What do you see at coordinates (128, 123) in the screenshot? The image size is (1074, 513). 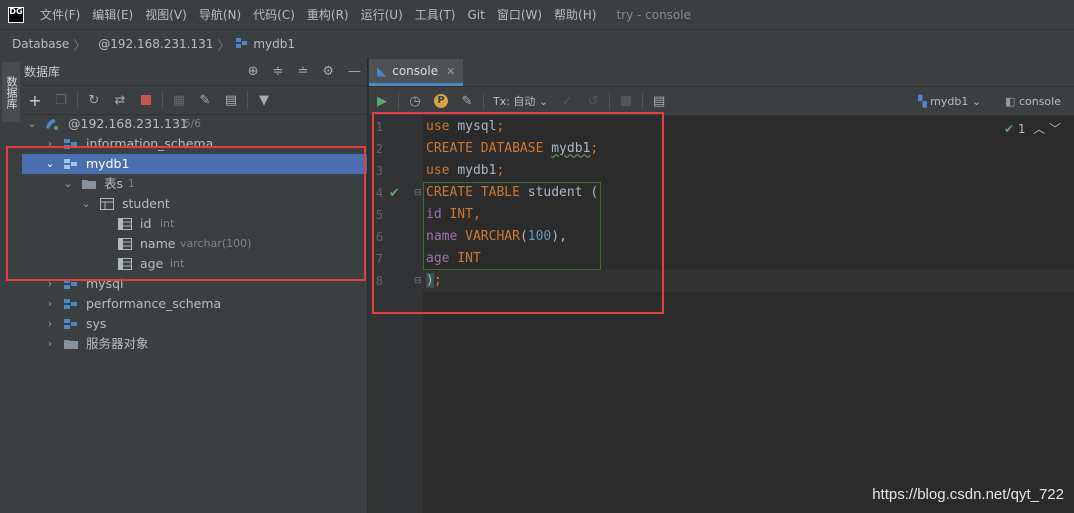 I see `tree-label: @192.168.231.131` at bounding box center [128, 123].